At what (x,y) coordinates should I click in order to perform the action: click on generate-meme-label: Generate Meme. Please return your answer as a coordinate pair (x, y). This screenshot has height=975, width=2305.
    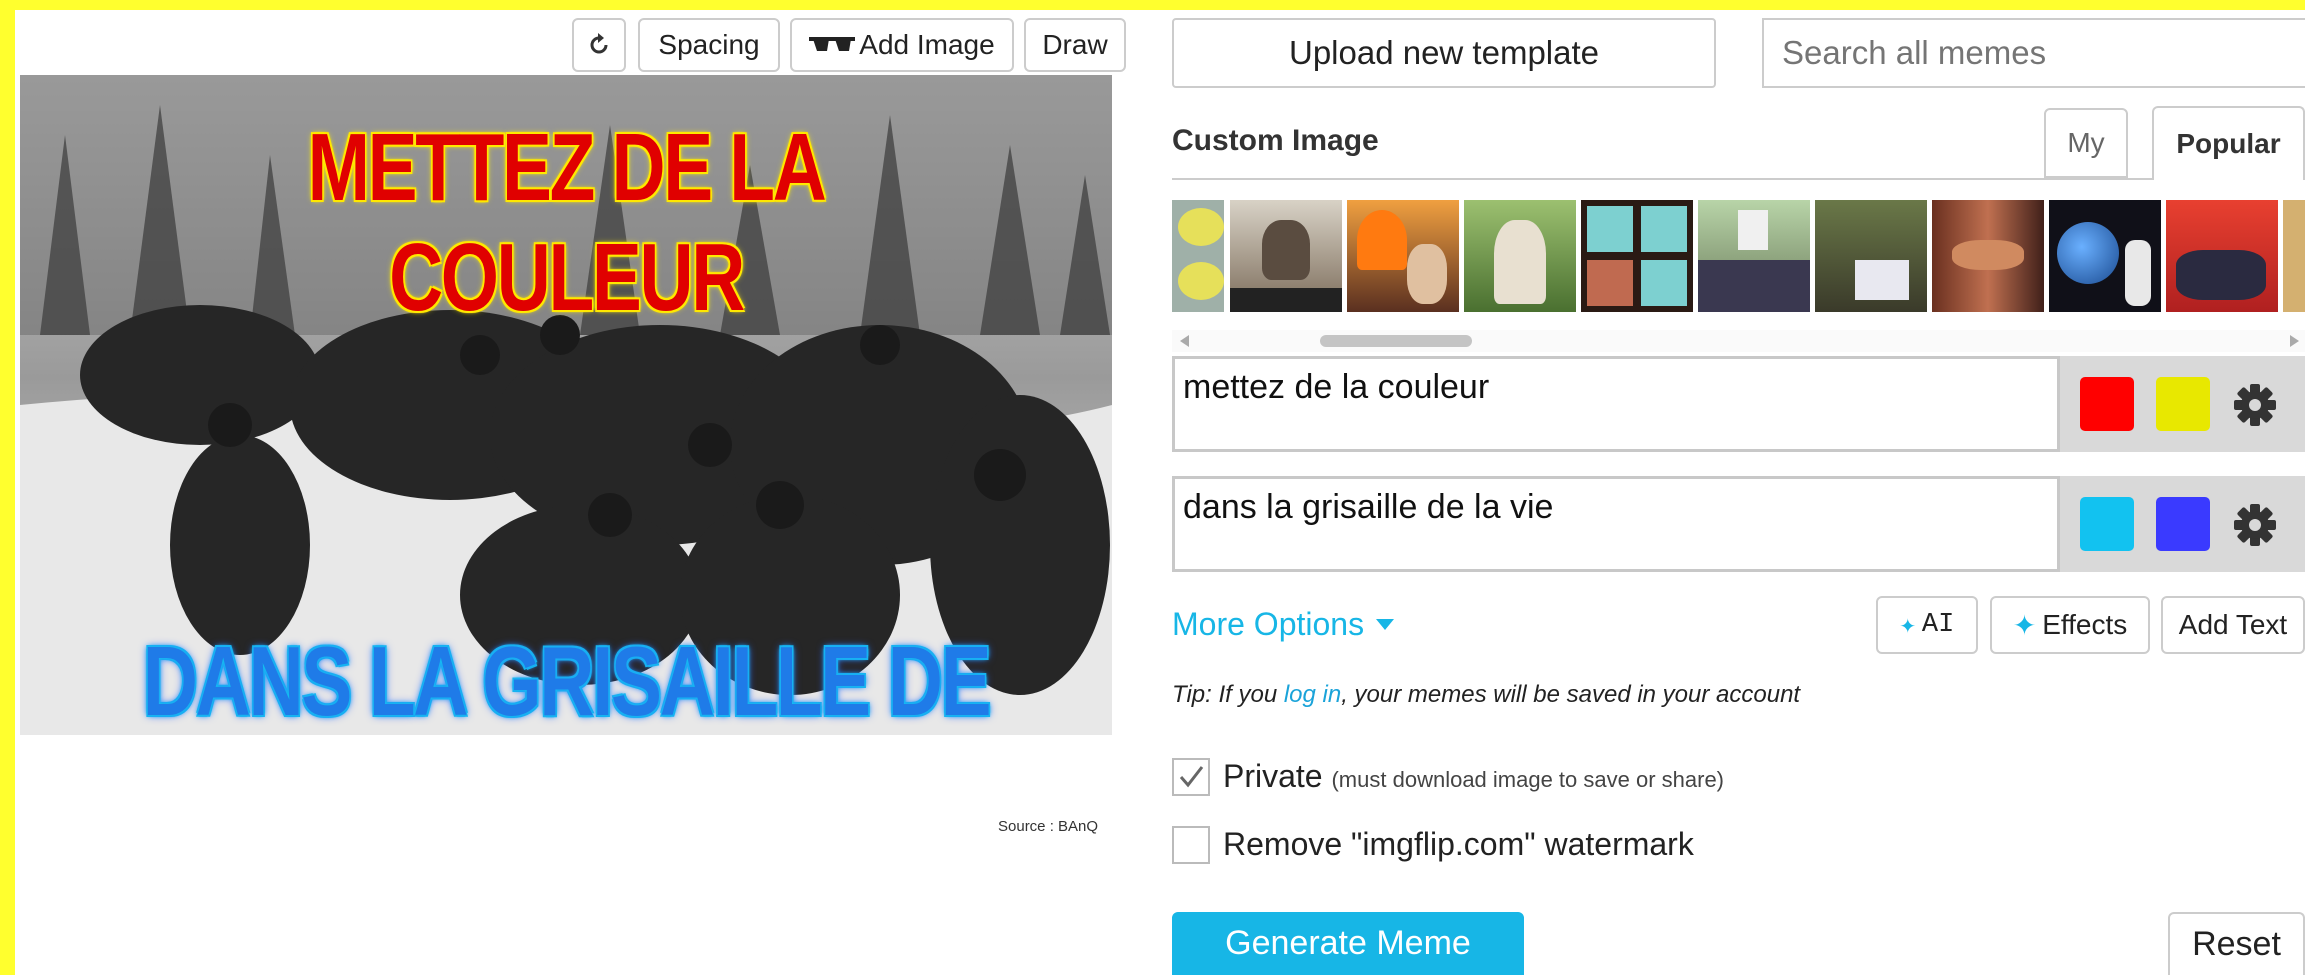
    Looking at the image, I should click on (1348, 943).